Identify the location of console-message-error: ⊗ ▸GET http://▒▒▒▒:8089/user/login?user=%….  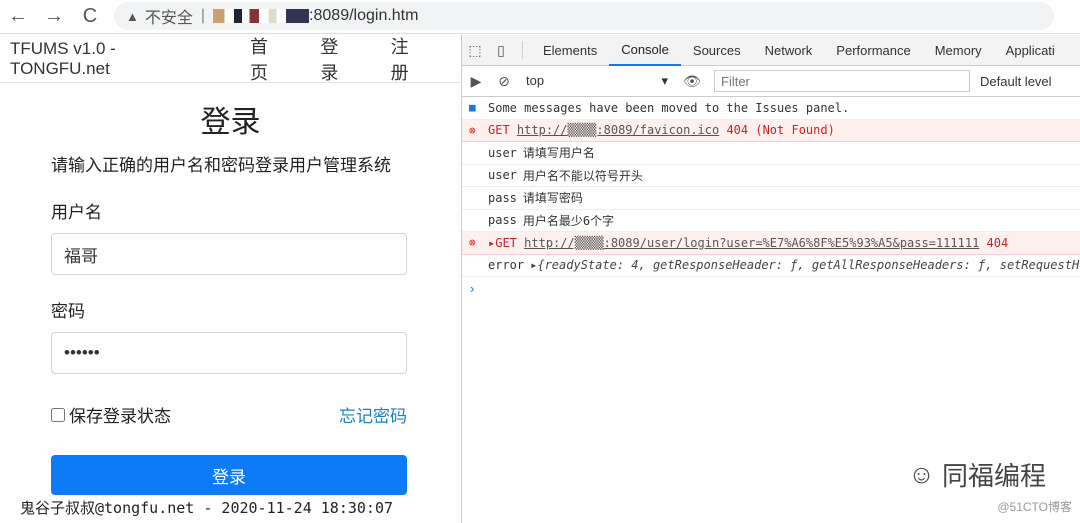
(771, 243).